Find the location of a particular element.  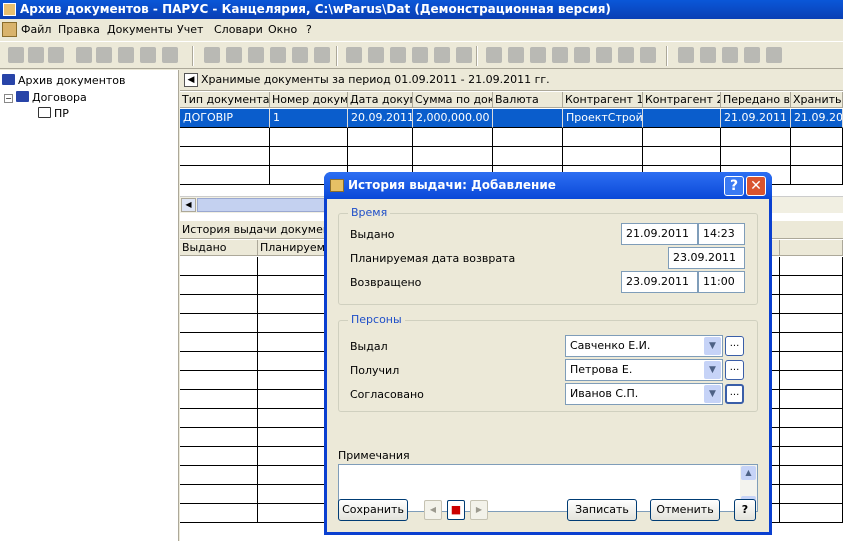

column-header: Хранить п is located at coordinates (817, 100).